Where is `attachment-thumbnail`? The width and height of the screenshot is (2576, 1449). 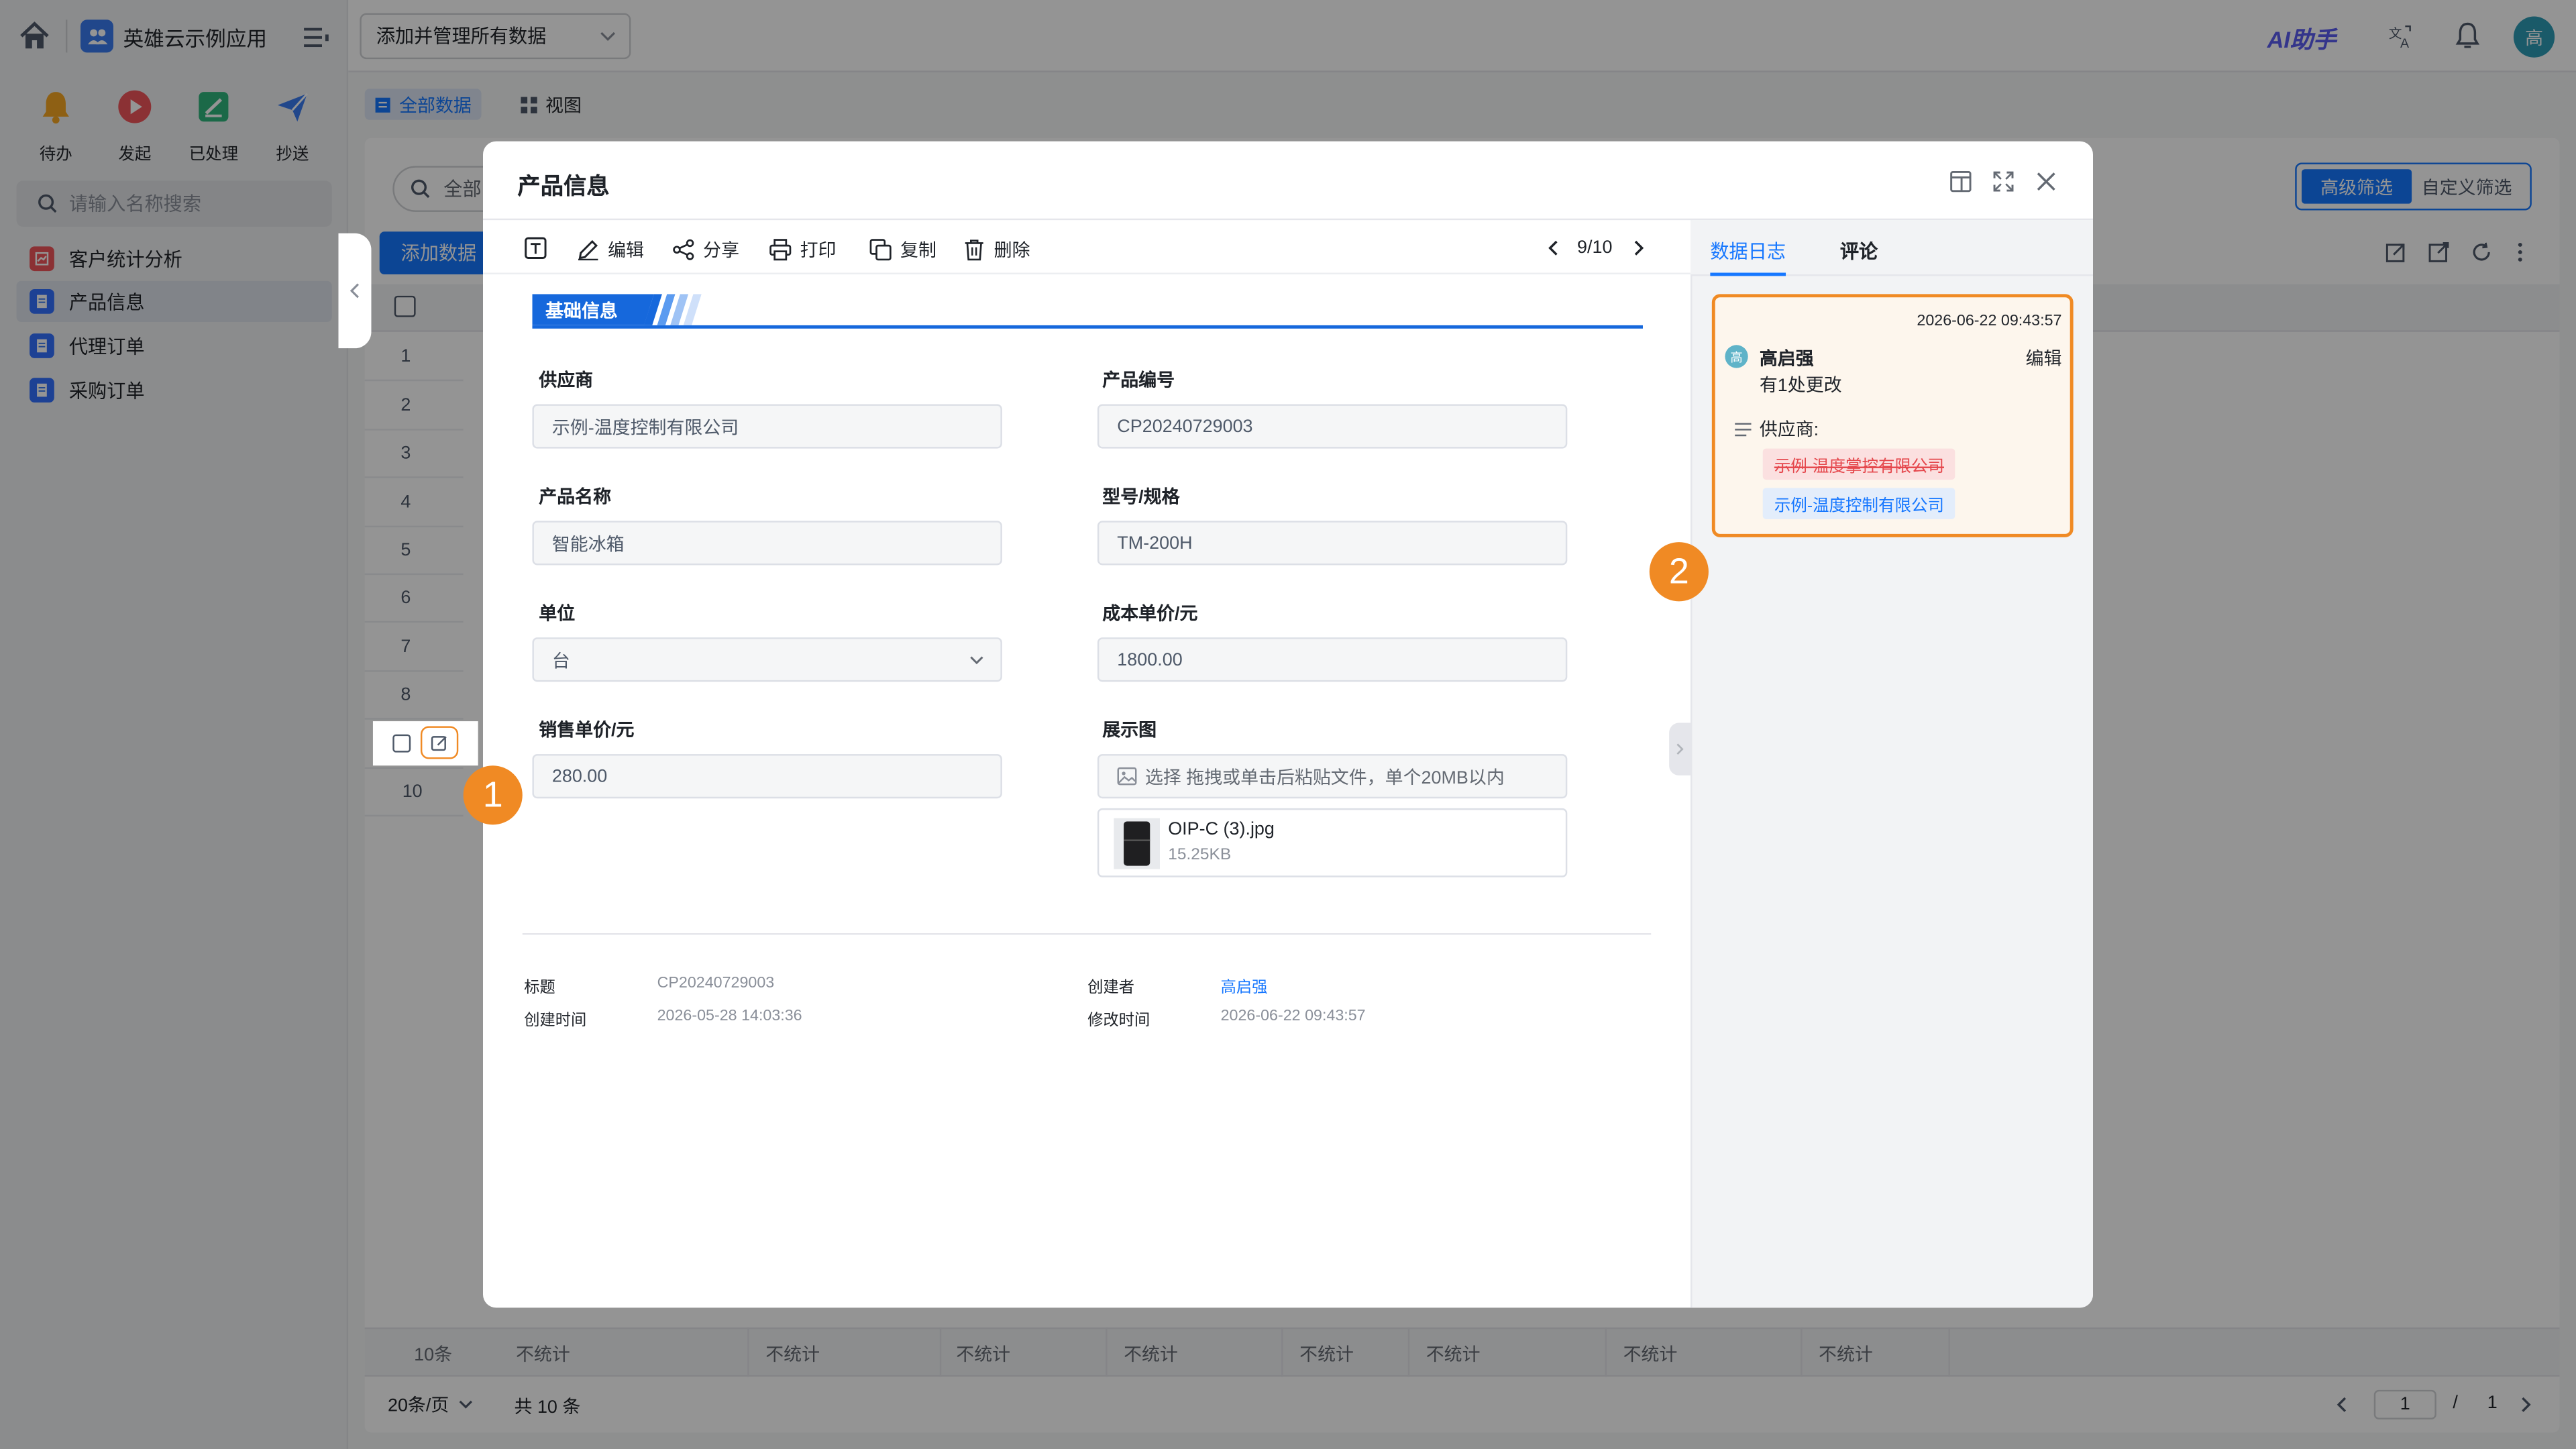
attachment-thumbnail is located at coordinates (1137, 843).